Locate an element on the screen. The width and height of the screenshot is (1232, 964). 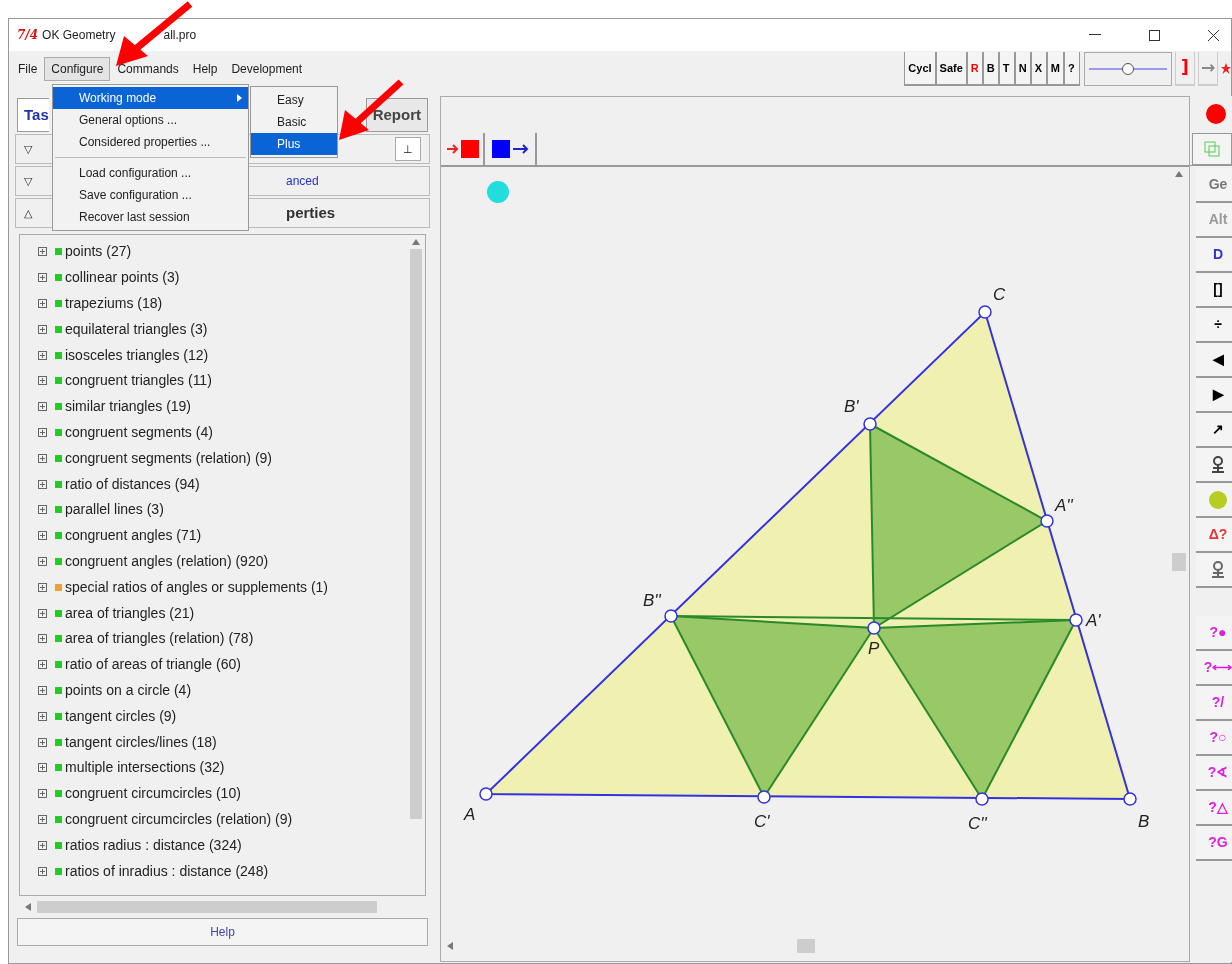
toolbar-button: ▶ is located at coordinates (1214, 395).